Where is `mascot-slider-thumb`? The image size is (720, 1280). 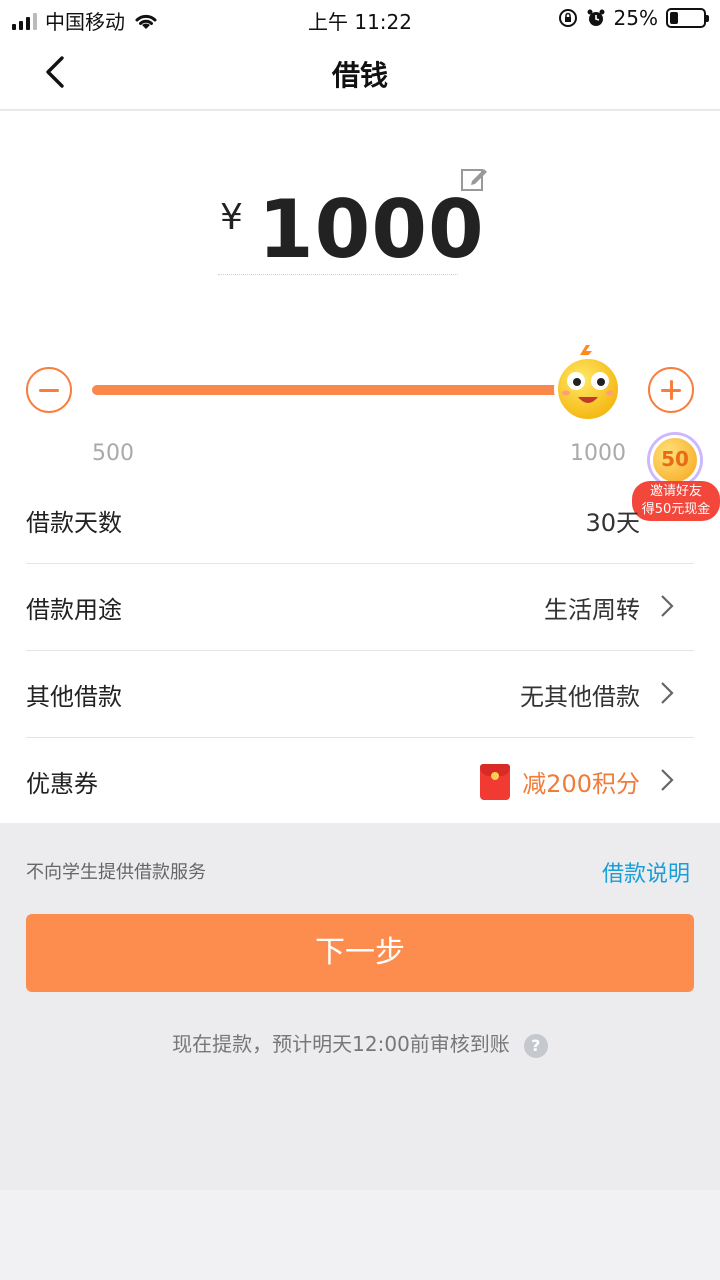
mascot-slider-thumb is located at coordinates (588, 381).